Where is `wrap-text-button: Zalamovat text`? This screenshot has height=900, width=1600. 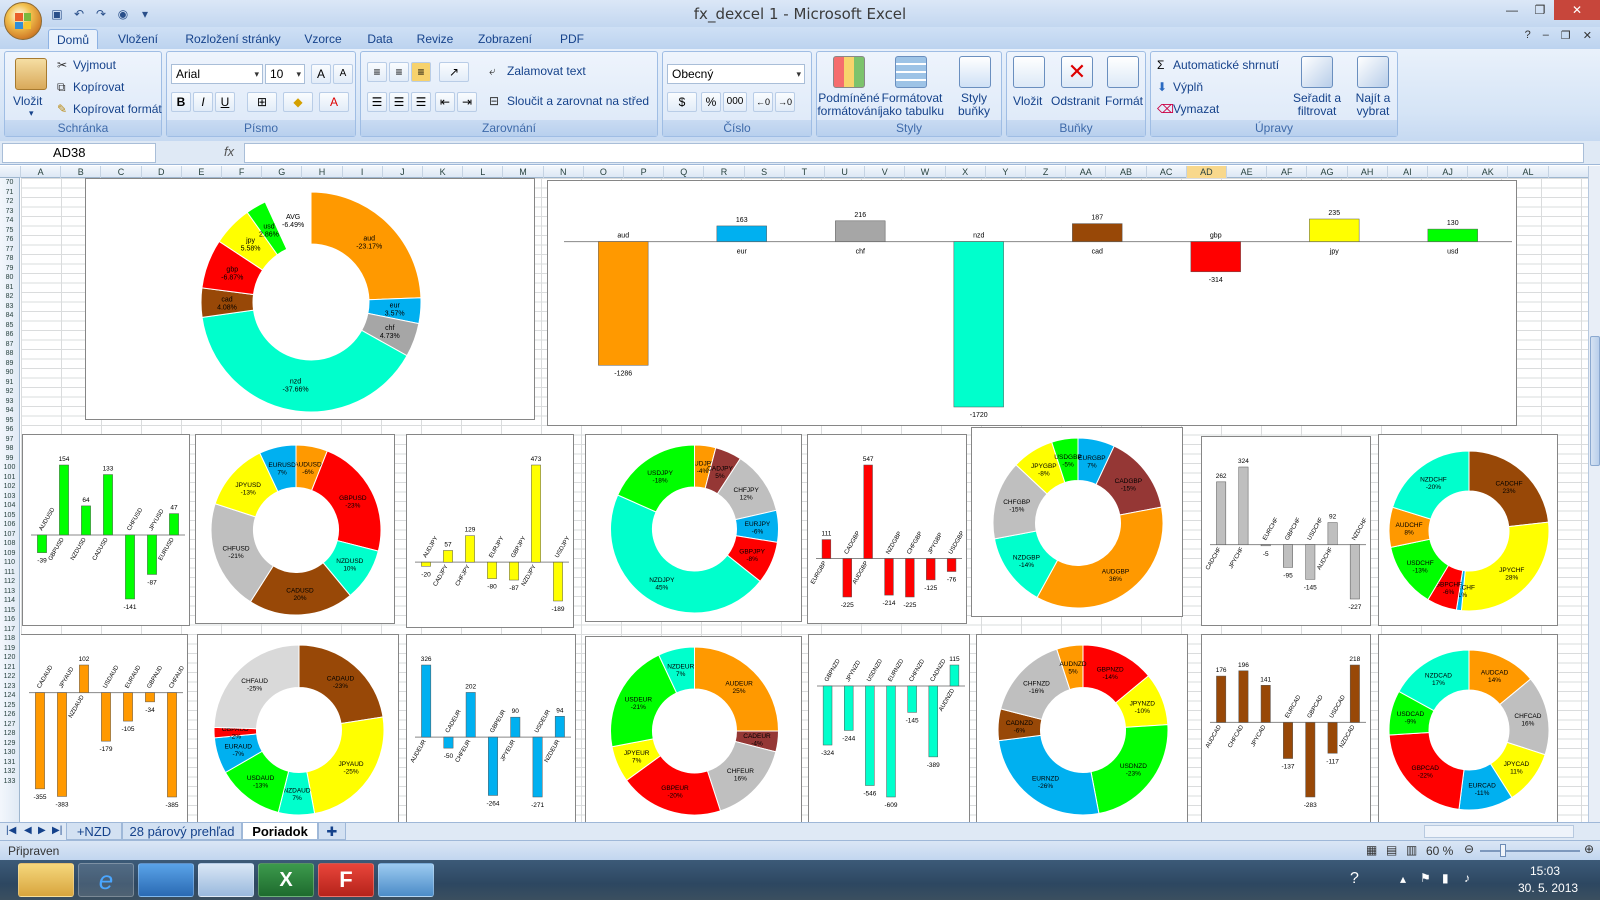 wrap-text-button: Zalamovat text is located at coordinates (546, 71).